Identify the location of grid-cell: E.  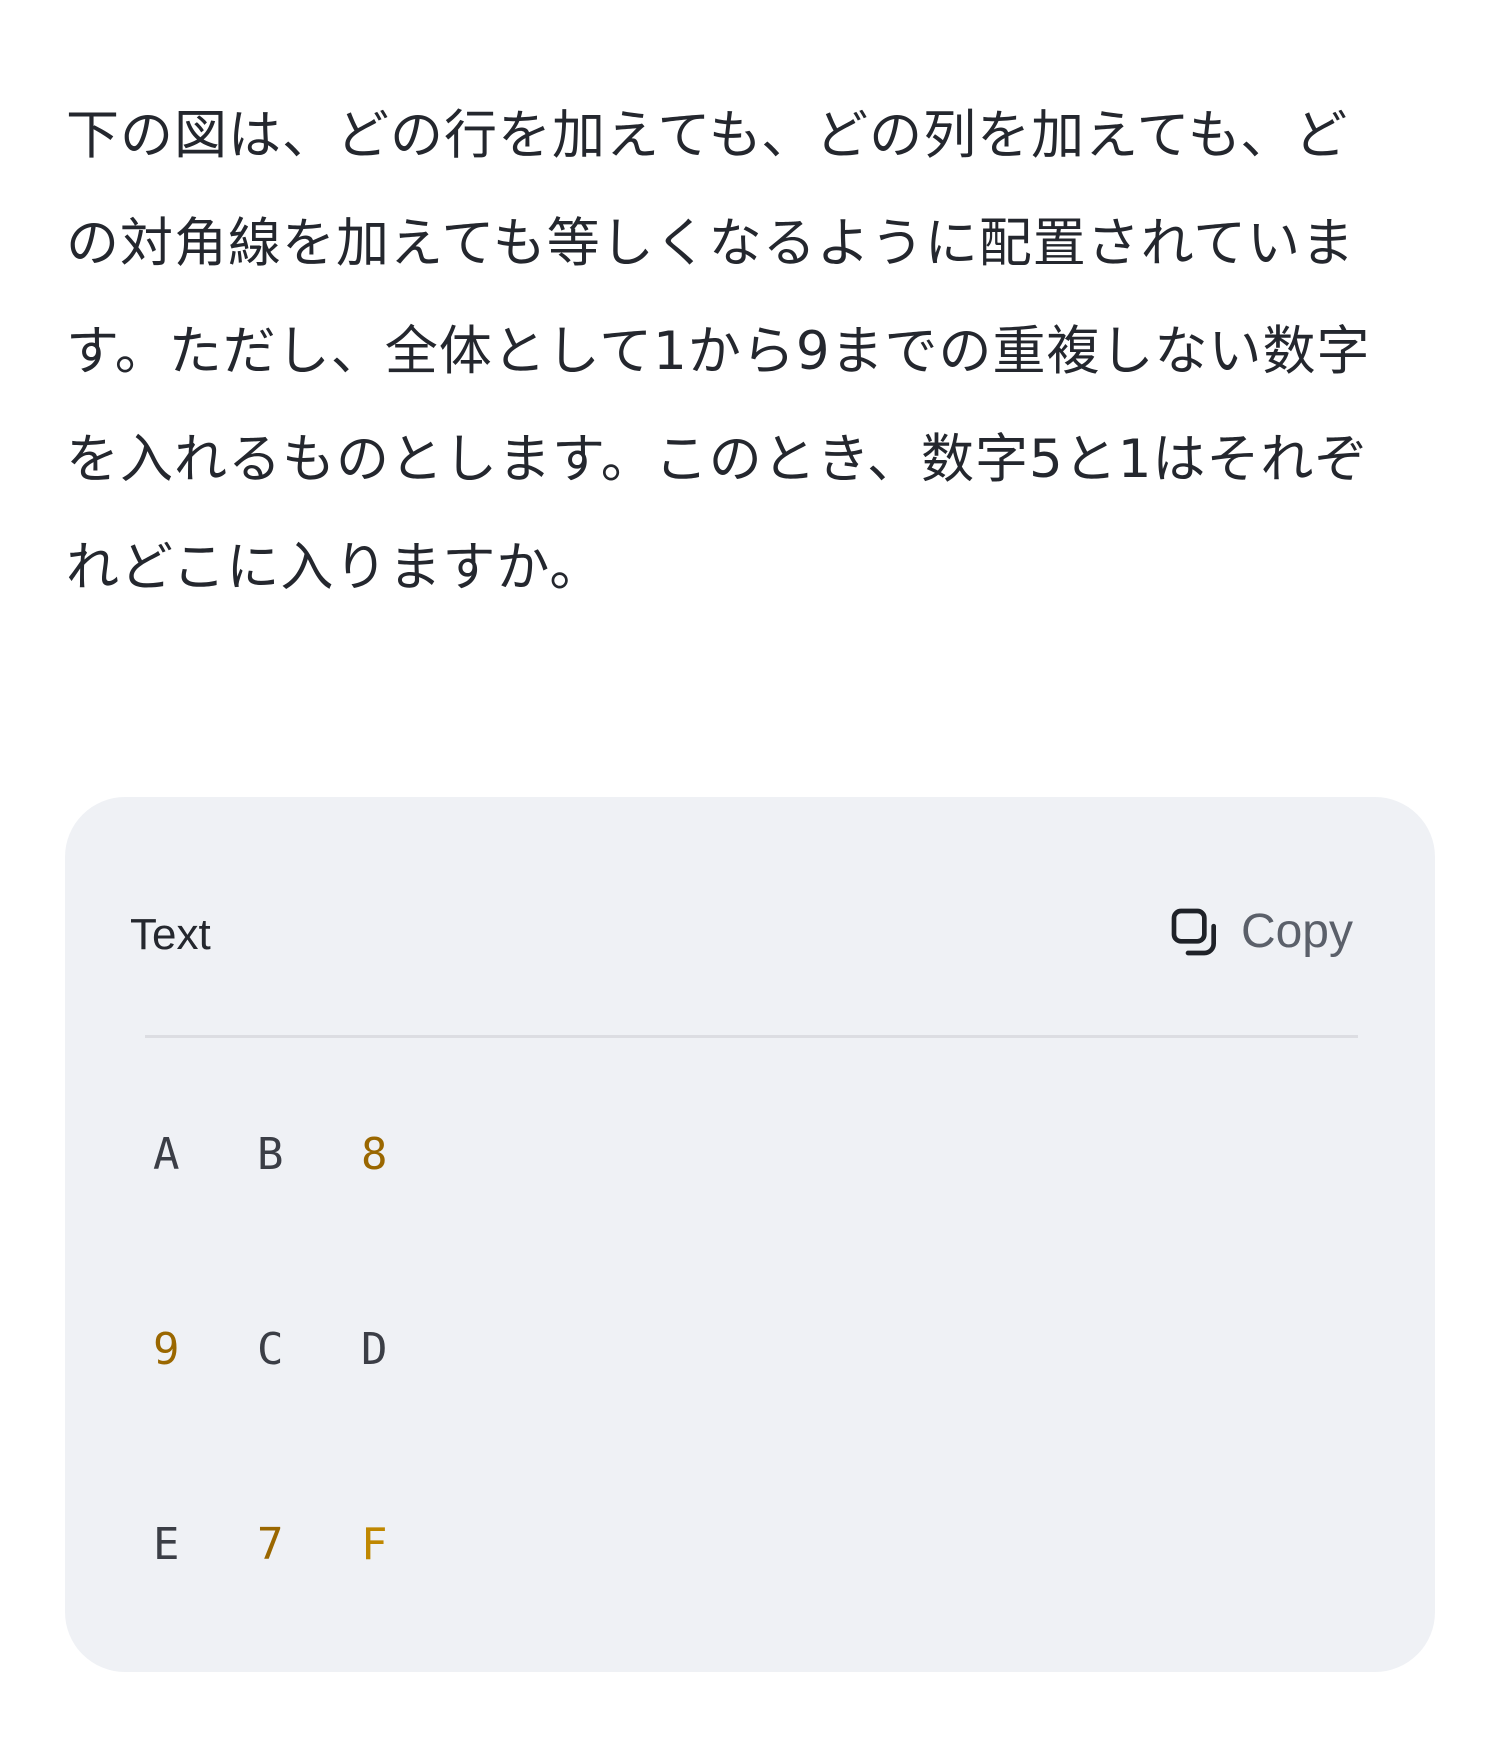
(166, 1544).